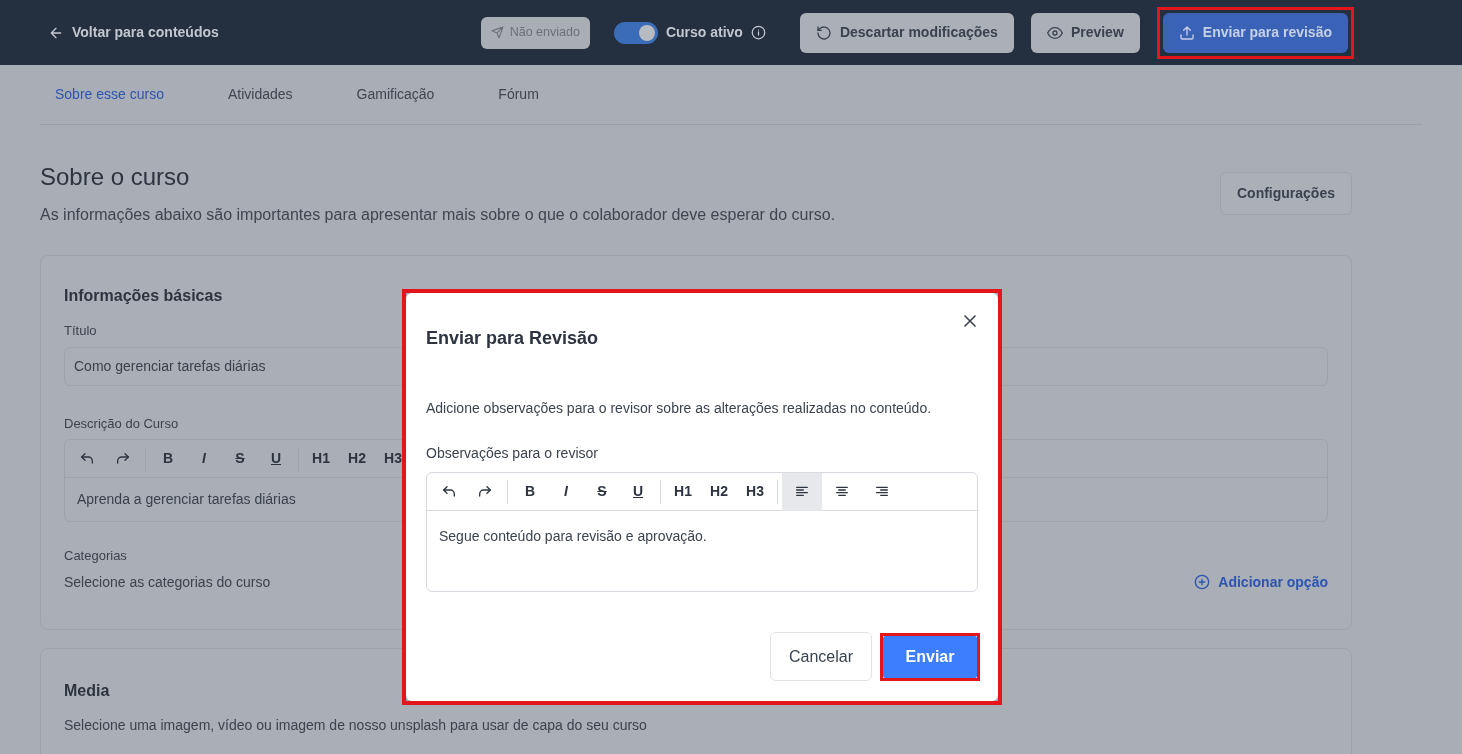 Image resolution: width=1462 pixels, height=754 pixels. What do you see at coordinates (438, 215) in the screenshot?
I see `page-subtitle: As informações abaixo são importantes para apresentar mais sobre o que o colaborador deve esperar do curso.` at bounding box center [438, 215].